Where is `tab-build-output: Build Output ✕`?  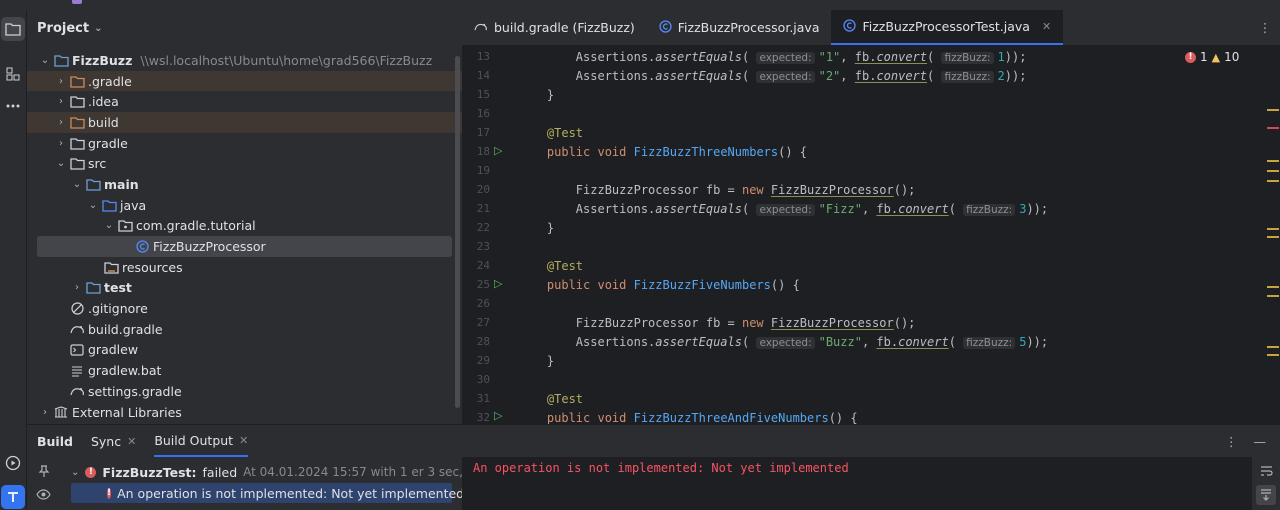
tab-build-output: Build Output ✕ is located at coordinates (201, 441).